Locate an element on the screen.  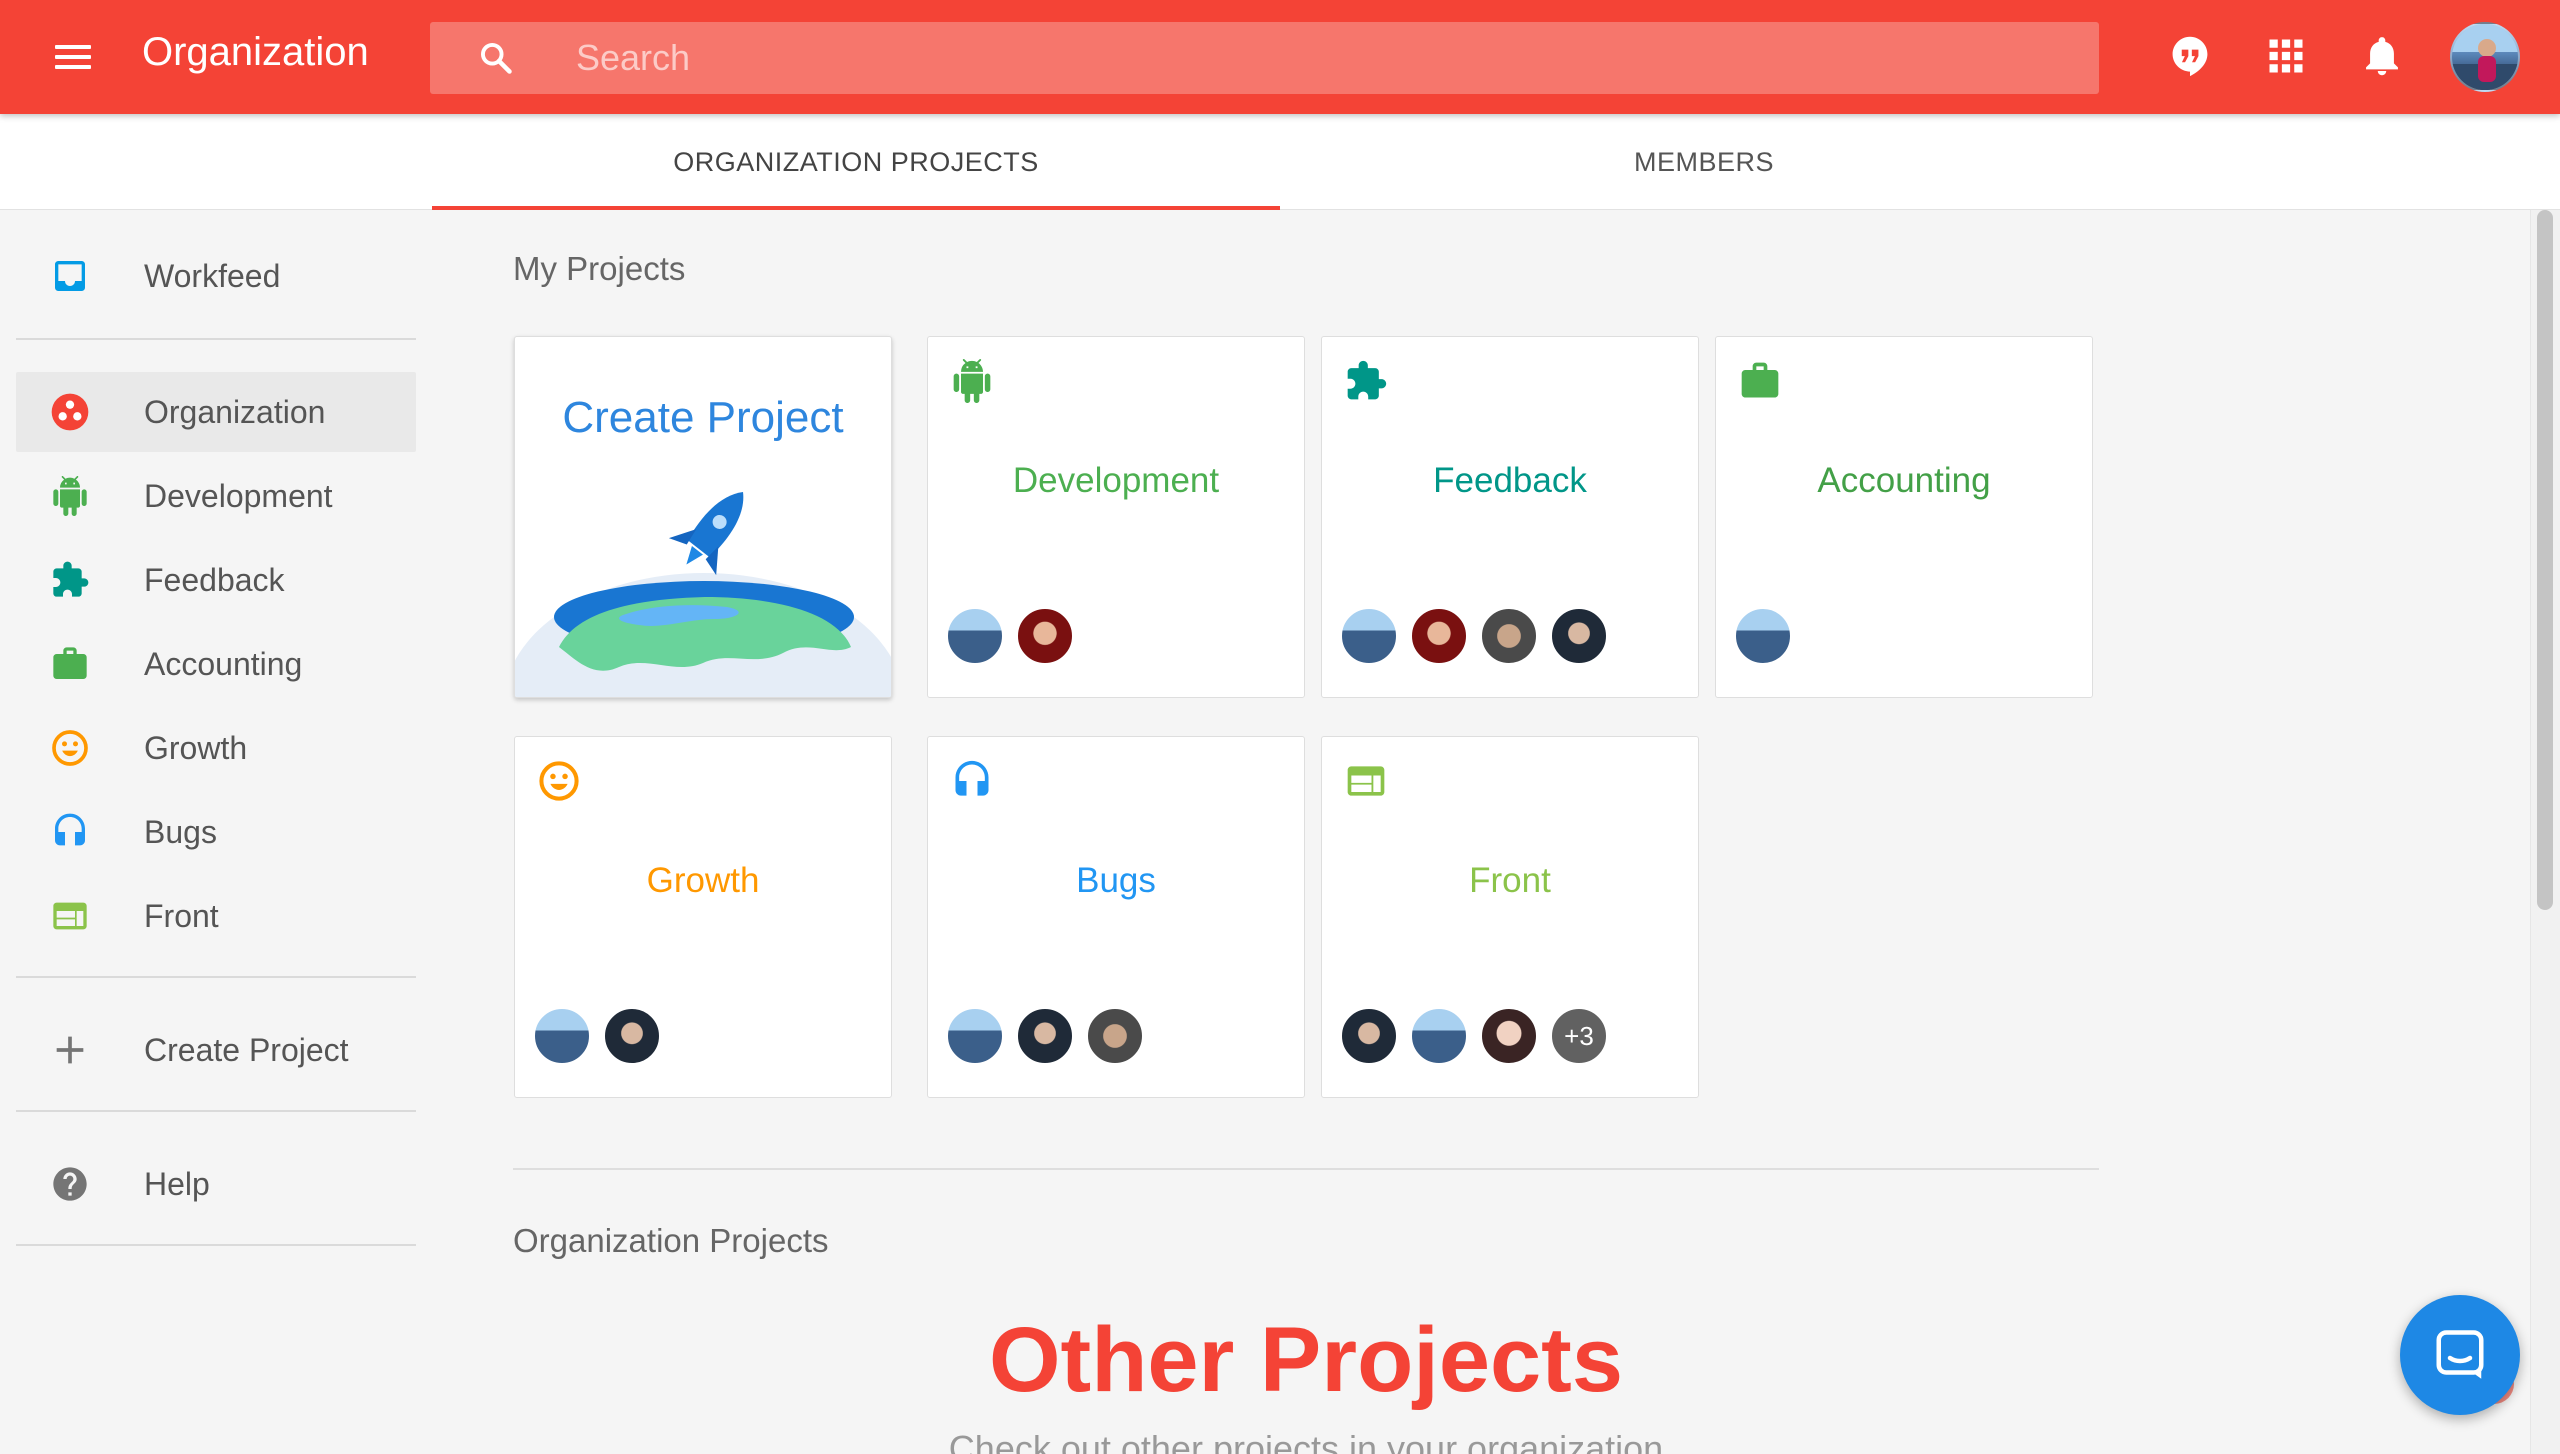
search-icon is located at coordinates (496, 58).